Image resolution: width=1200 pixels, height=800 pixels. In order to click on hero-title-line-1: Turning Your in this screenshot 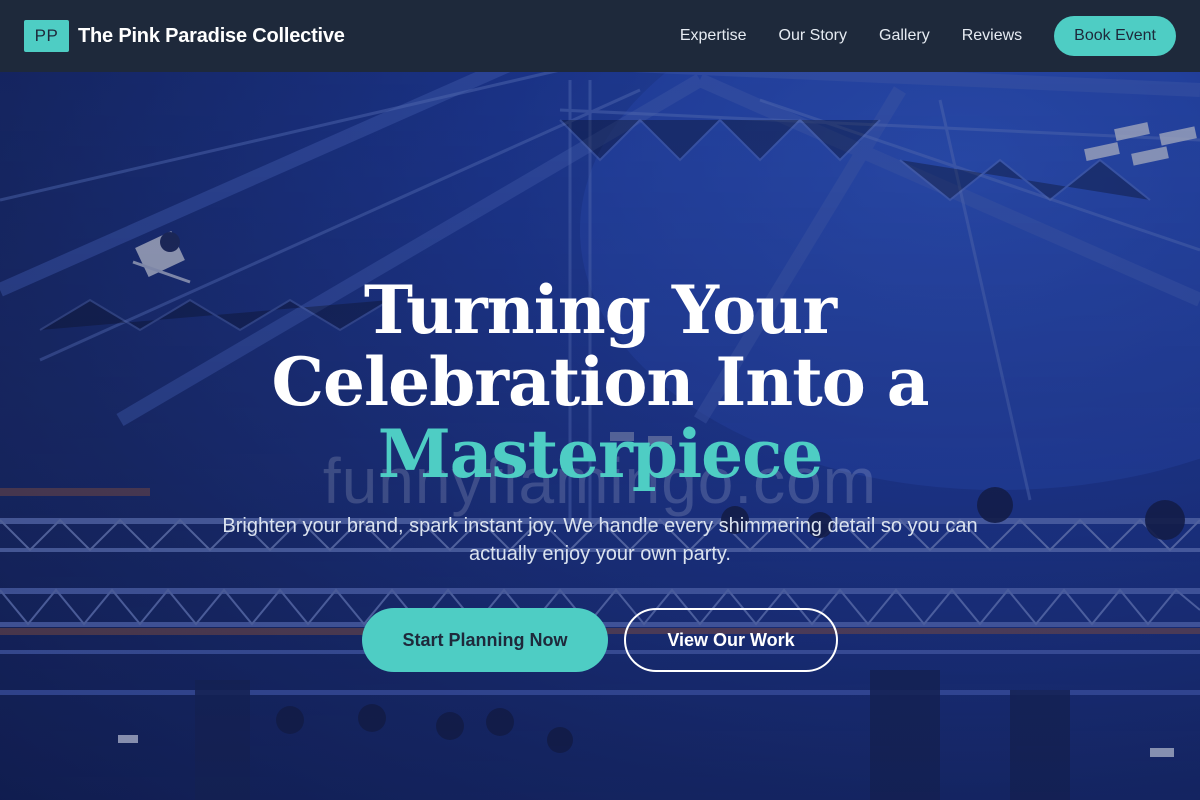, I will do `click(600, 310)`.